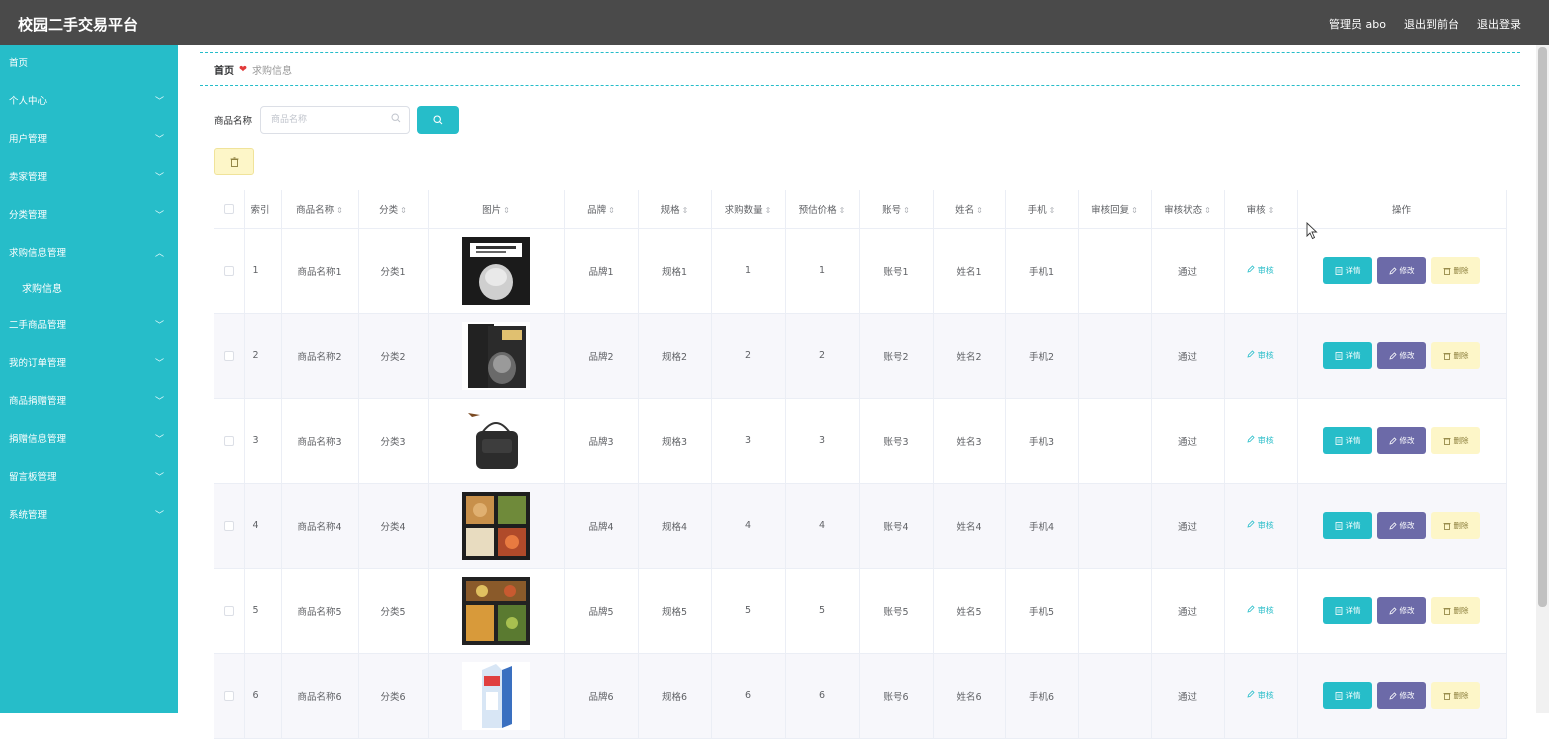 Image resolution: width=1549 pixels, height=739 pixels. What do you see at coordinates (496, 209) in the screenshot?
I see `header-image: 图片 ⇕` at bounding box center [496, 209].